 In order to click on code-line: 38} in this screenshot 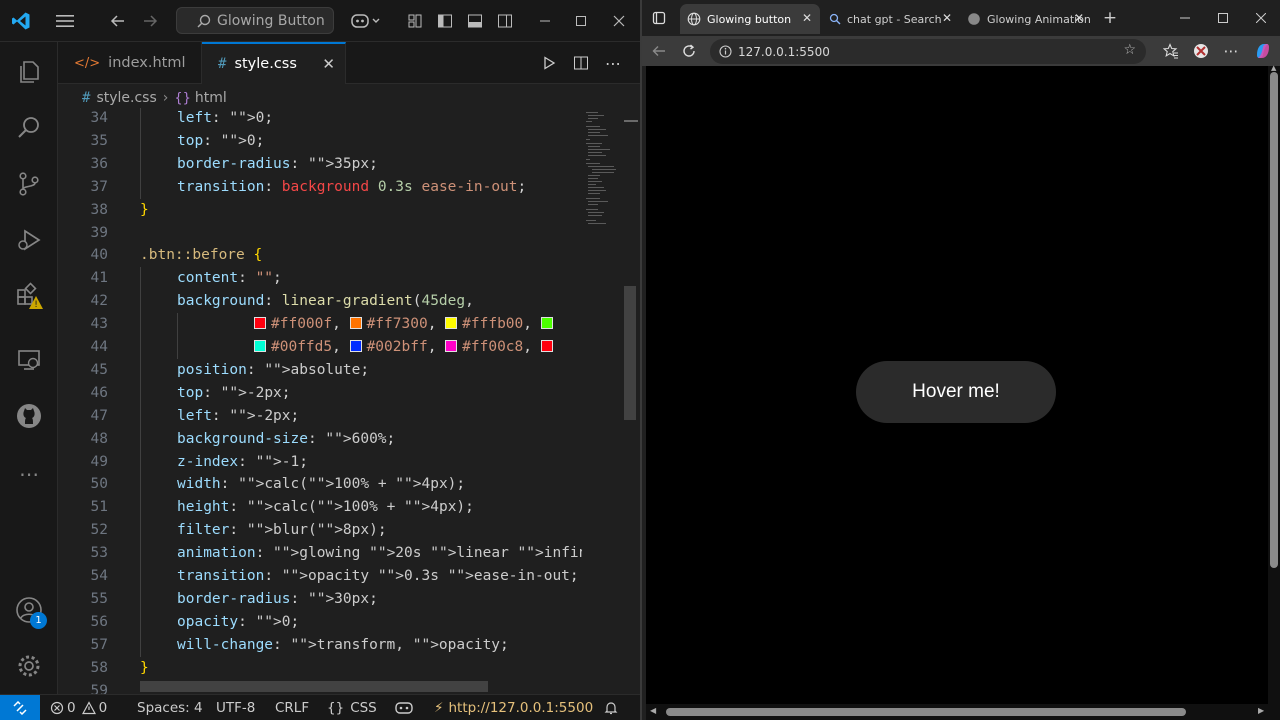, I will do `click(320, 210)`.